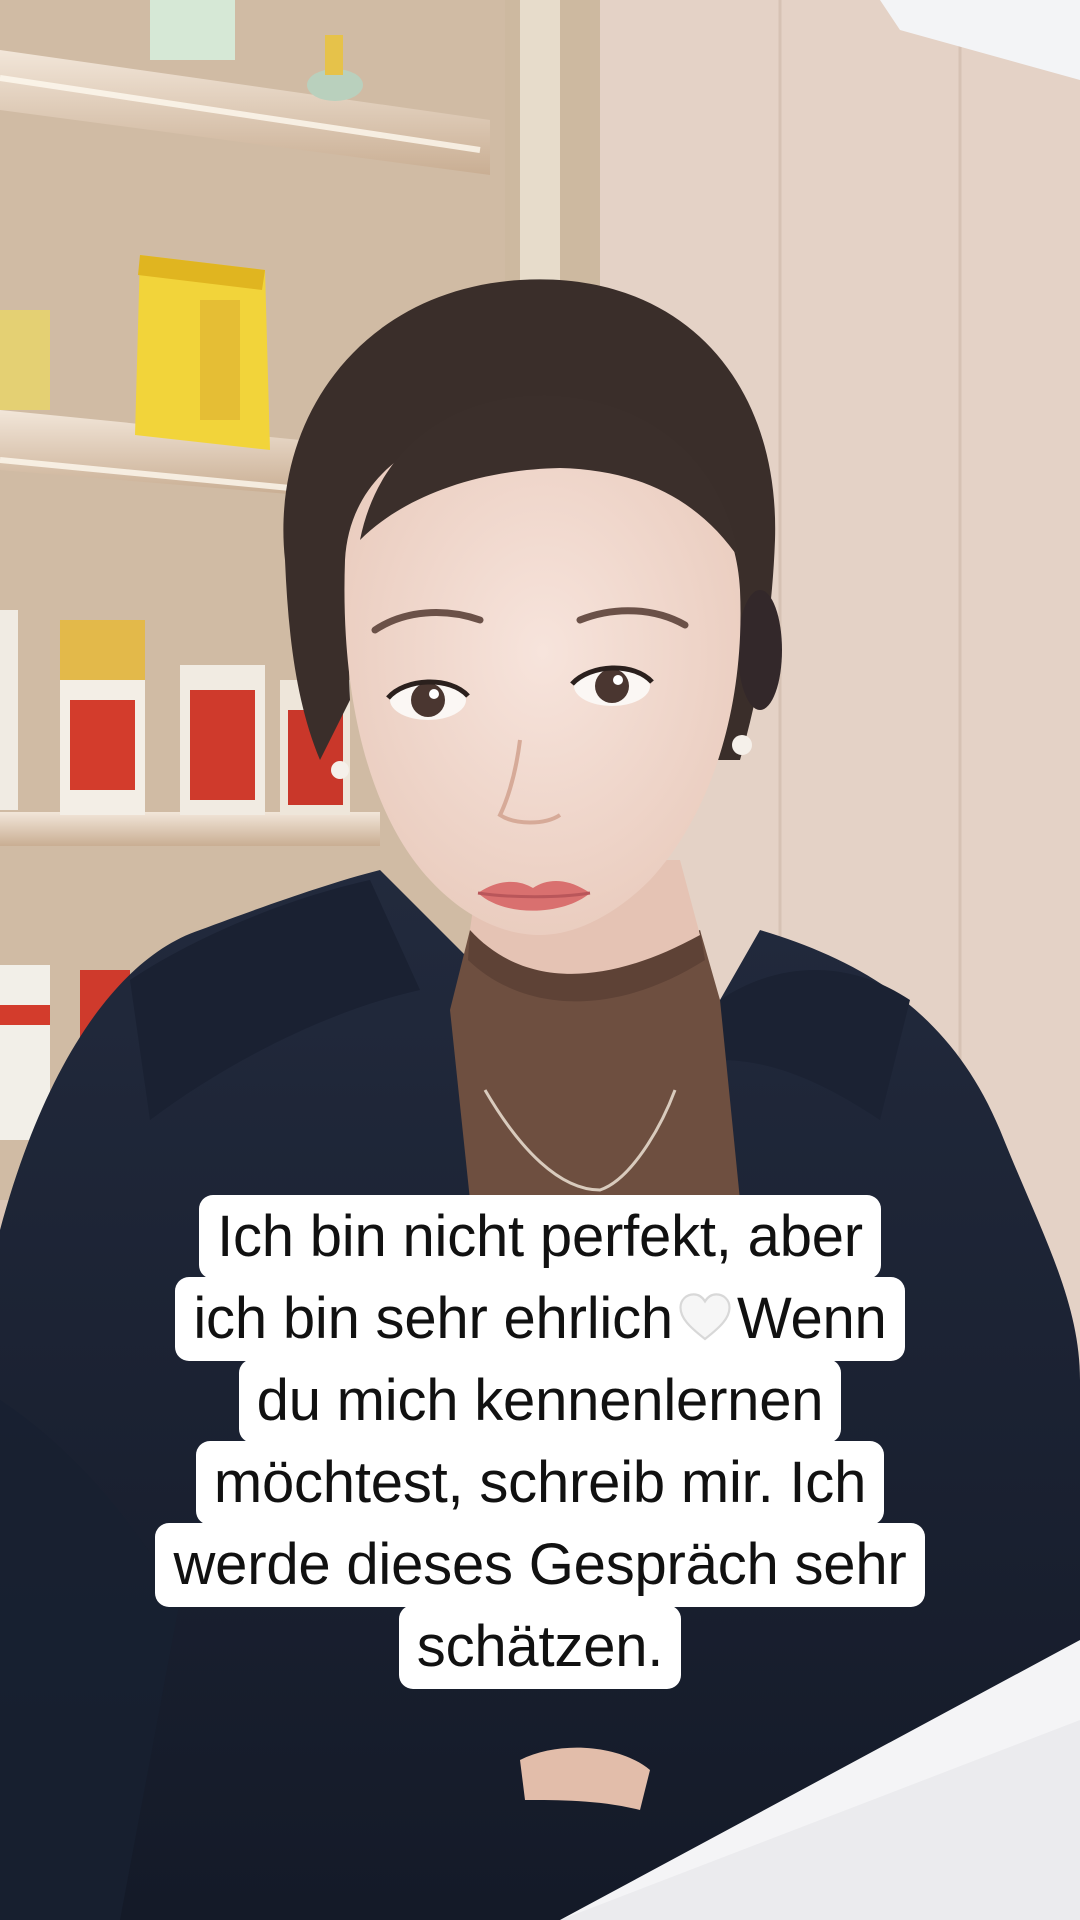 This screenshot has width=1080, height=1920. I want to click on top-shelf-box, so click(192, 30).